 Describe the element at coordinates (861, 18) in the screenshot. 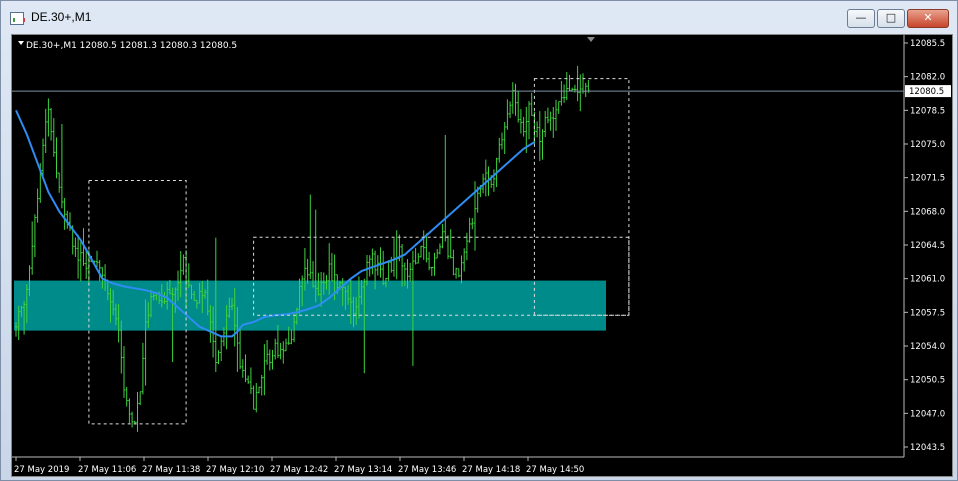

I see `minimize-button: —` at that location.